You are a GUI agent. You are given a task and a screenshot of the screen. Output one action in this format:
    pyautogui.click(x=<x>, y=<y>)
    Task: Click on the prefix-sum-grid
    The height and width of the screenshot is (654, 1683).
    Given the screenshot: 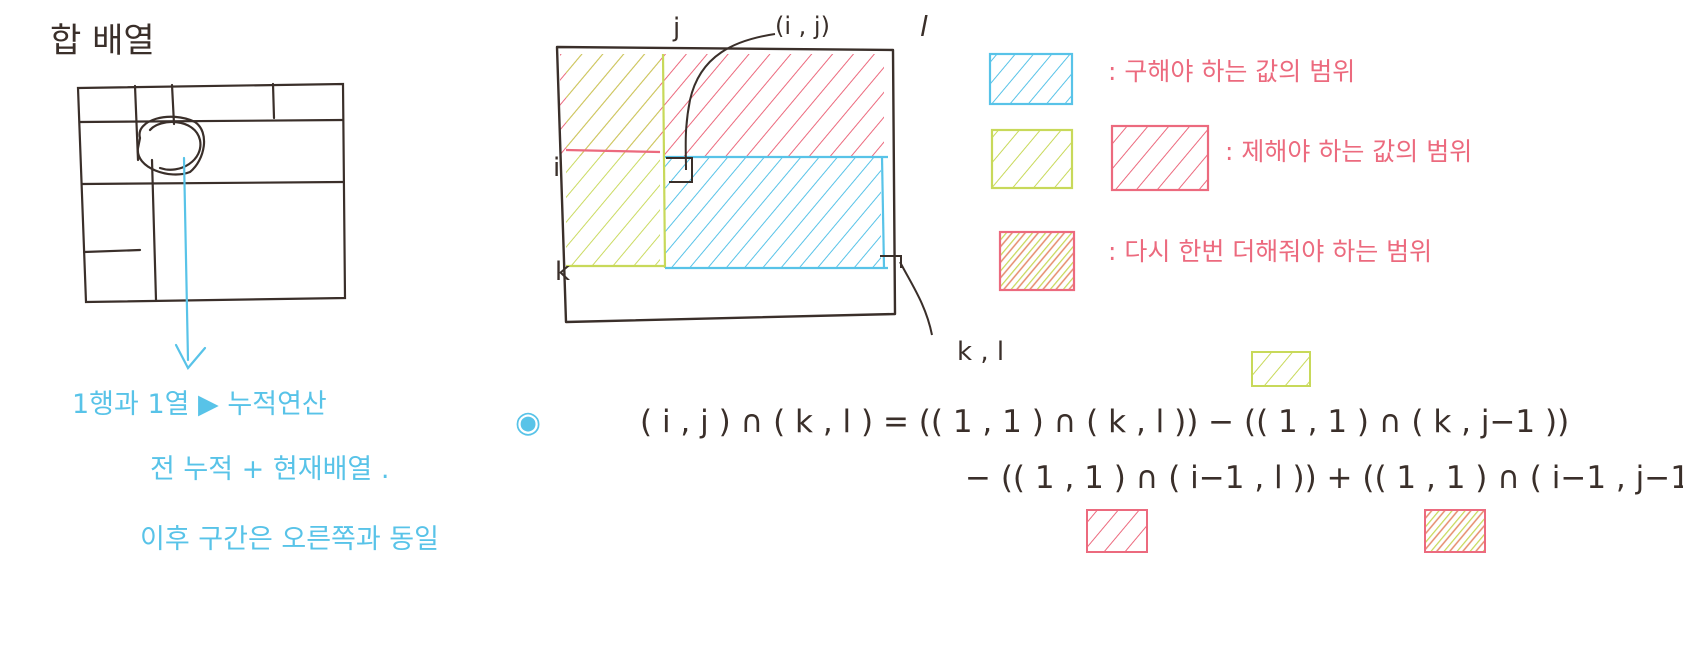 What is the action you would take?
    pyautogui.click(x=211, y=193)
    